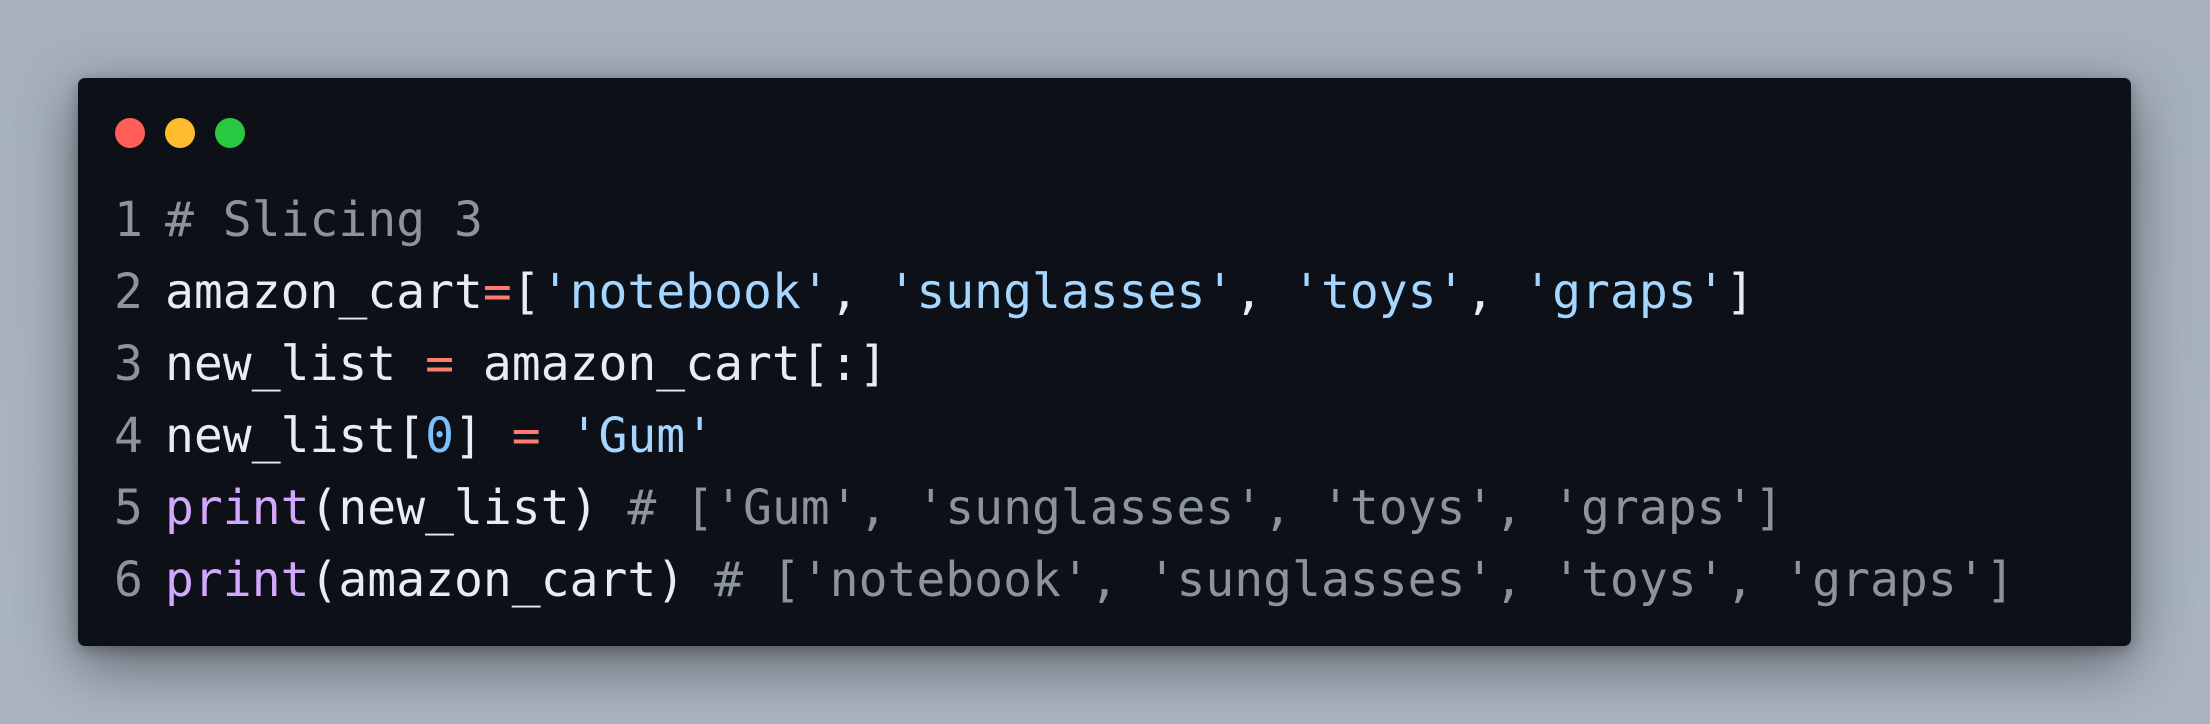 This screenshot has height=724, width=2210. Describe the element at coordinates (1061, 292) in the screenshot. I see `code-token-string: 'sunglasses'` at that location.